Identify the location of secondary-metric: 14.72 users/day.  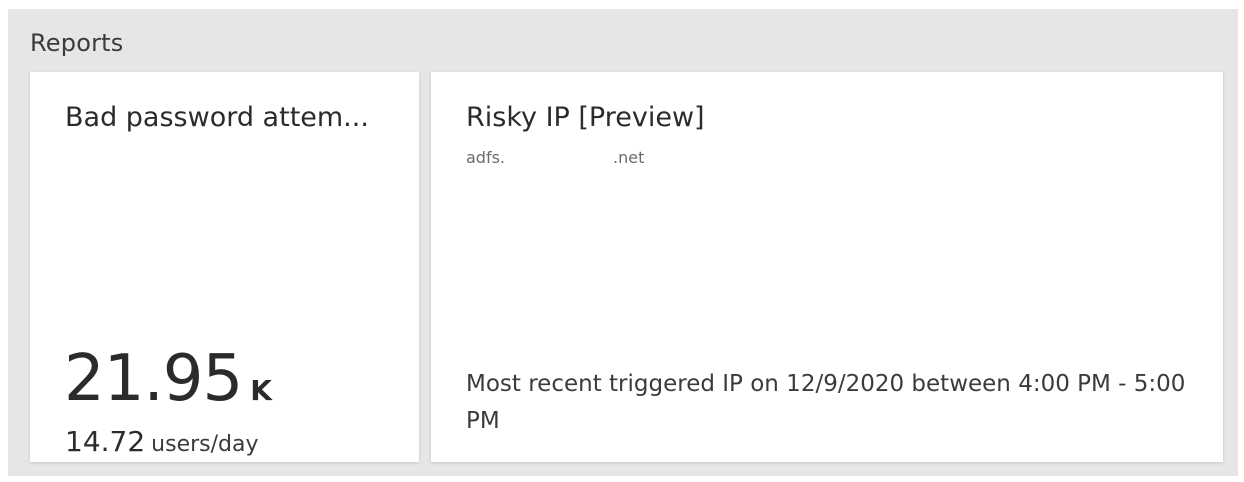
(162, 441).